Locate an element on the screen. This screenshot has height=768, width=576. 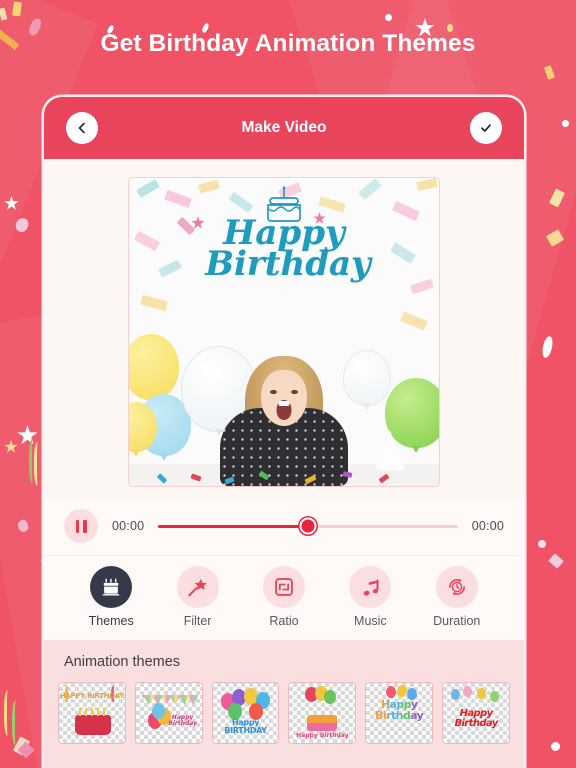
theme-thumb-cake-streamers: HAPPY BIRTHDAY is located at coordinates (92, 713).